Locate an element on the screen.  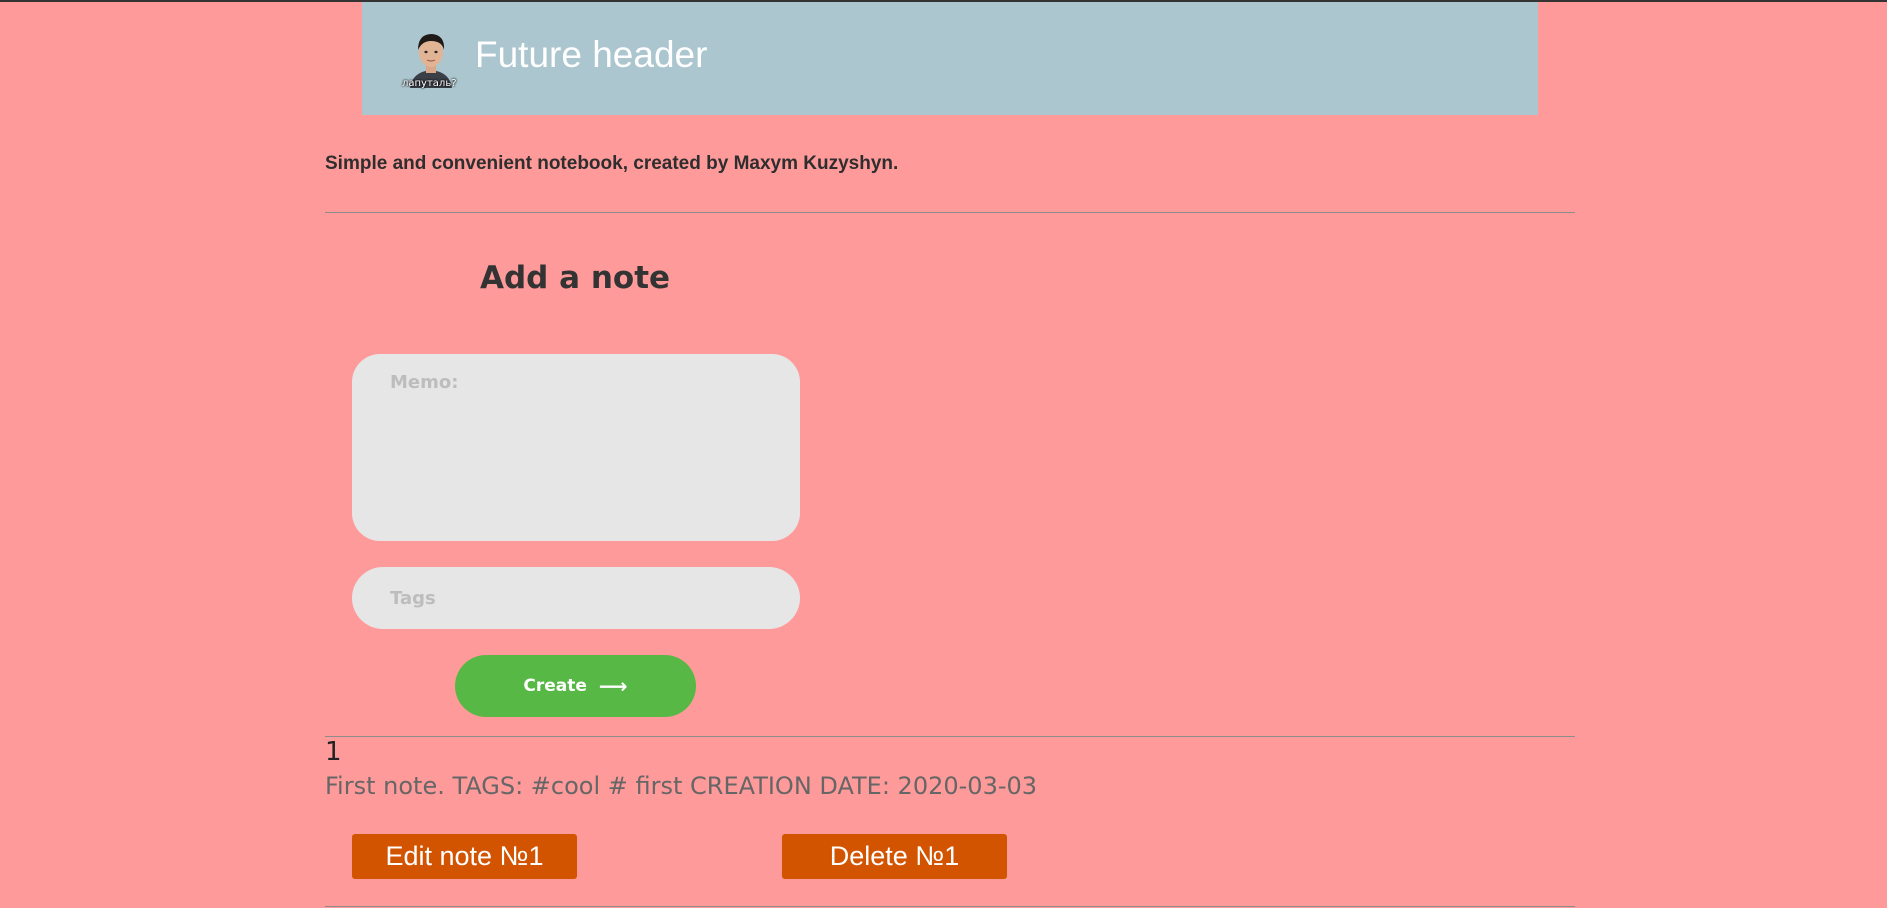
memo-input is located at coordinates (576, 447).